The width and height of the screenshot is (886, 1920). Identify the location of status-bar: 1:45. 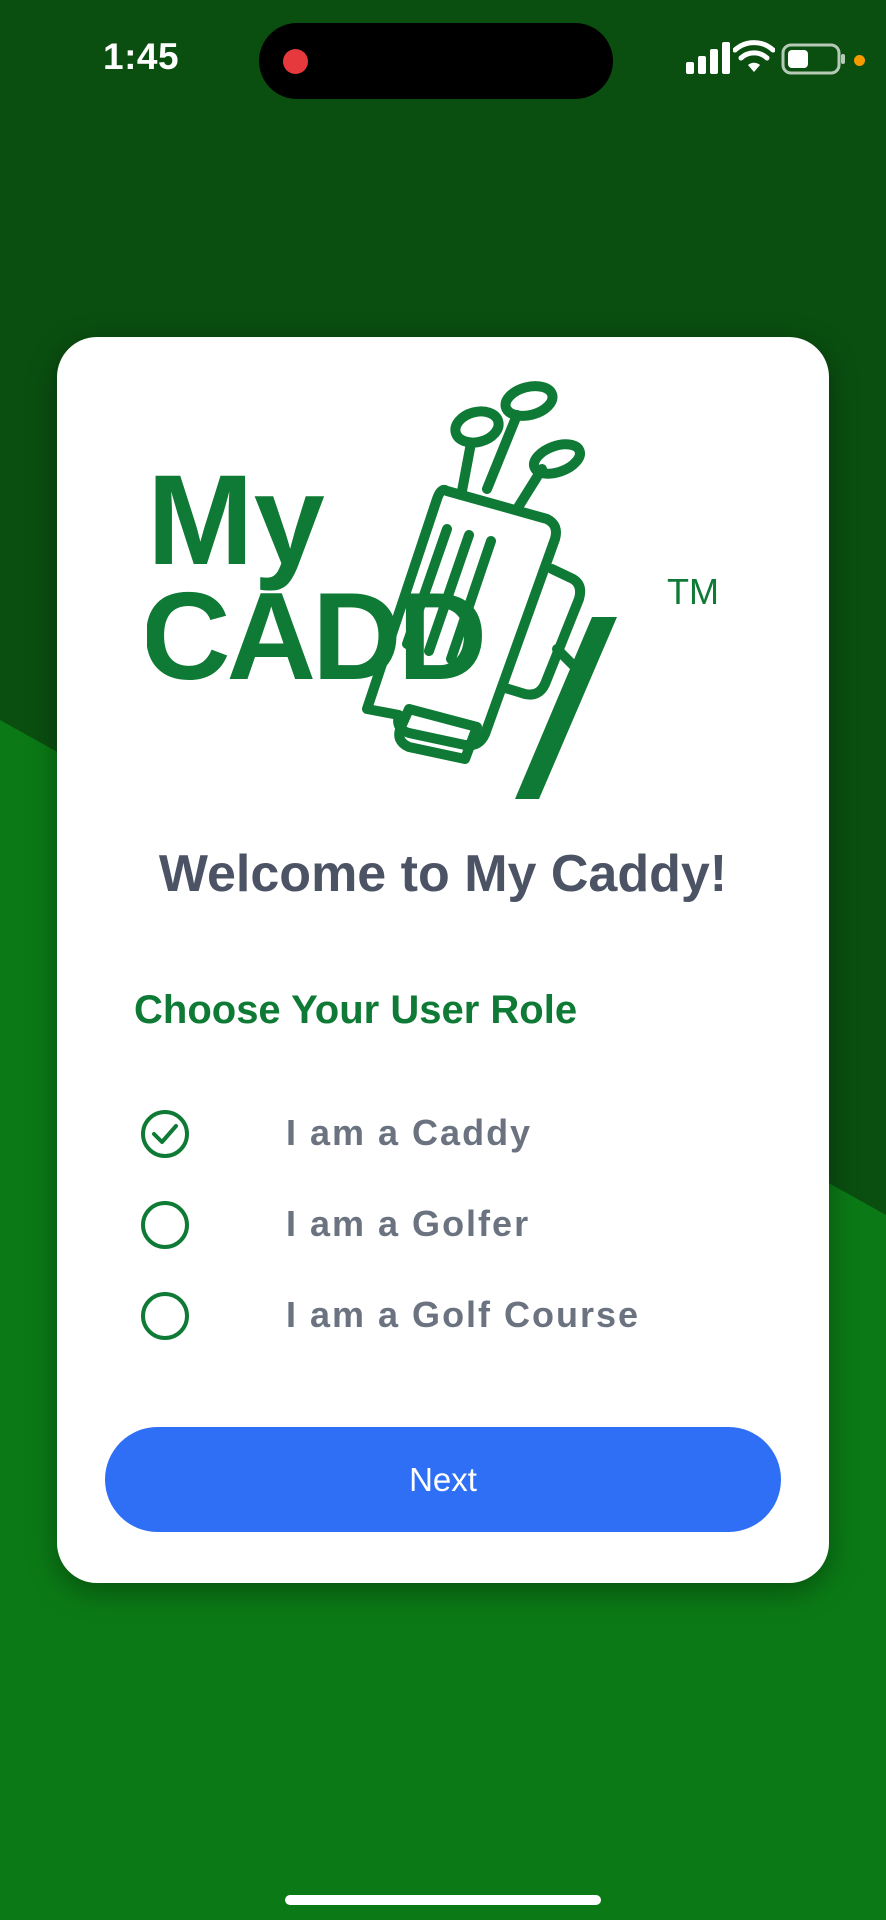
(443, 60).